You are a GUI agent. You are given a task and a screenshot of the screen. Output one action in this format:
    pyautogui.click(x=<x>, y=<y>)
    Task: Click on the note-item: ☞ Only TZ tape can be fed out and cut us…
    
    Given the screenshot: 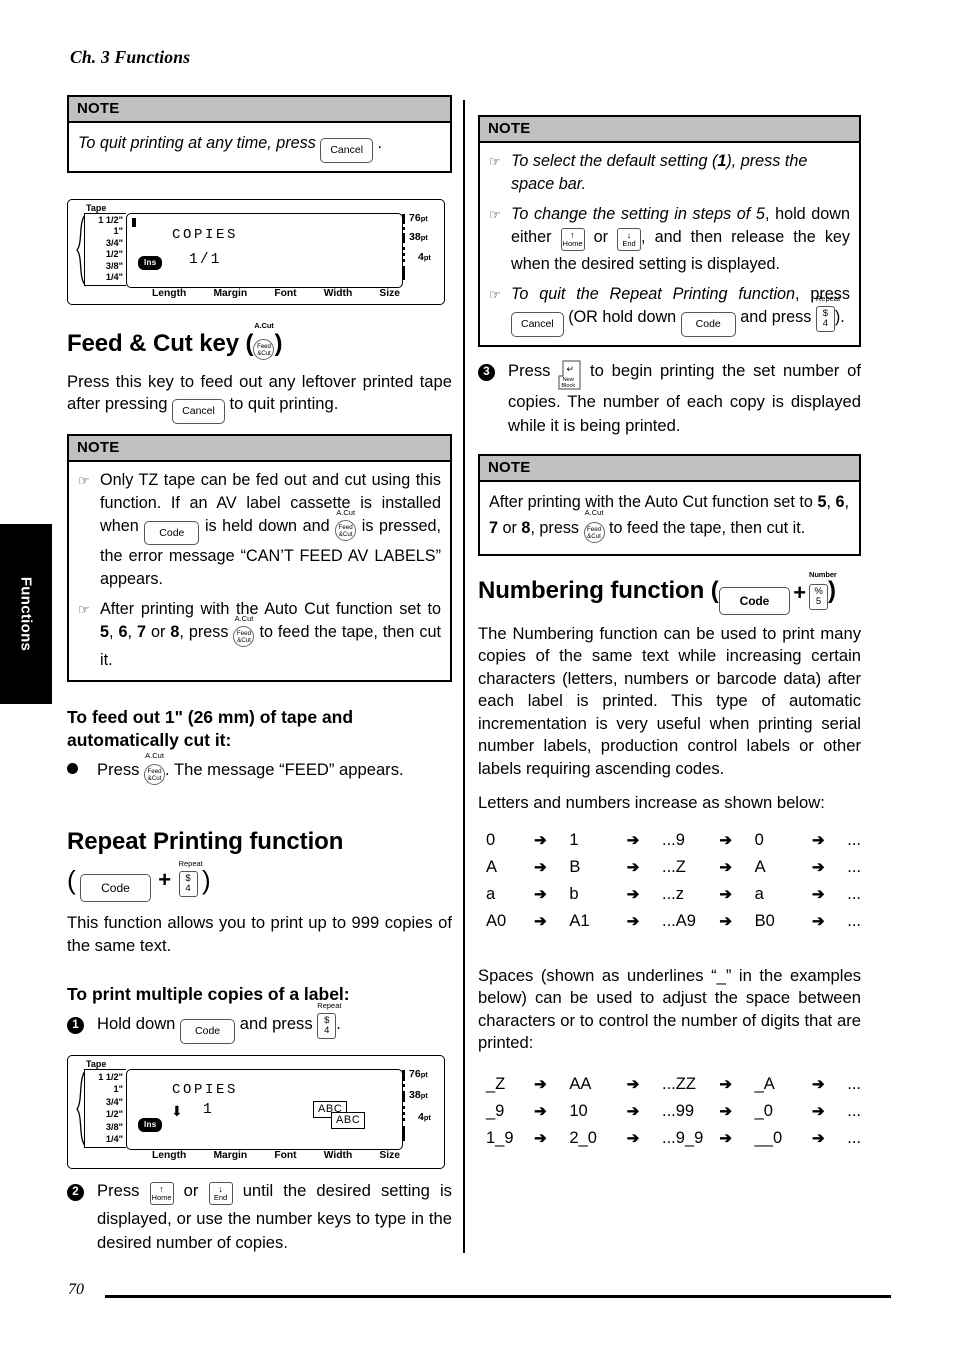 What is the action you would take?
    pyautogui.click(x=259, y=530)
    